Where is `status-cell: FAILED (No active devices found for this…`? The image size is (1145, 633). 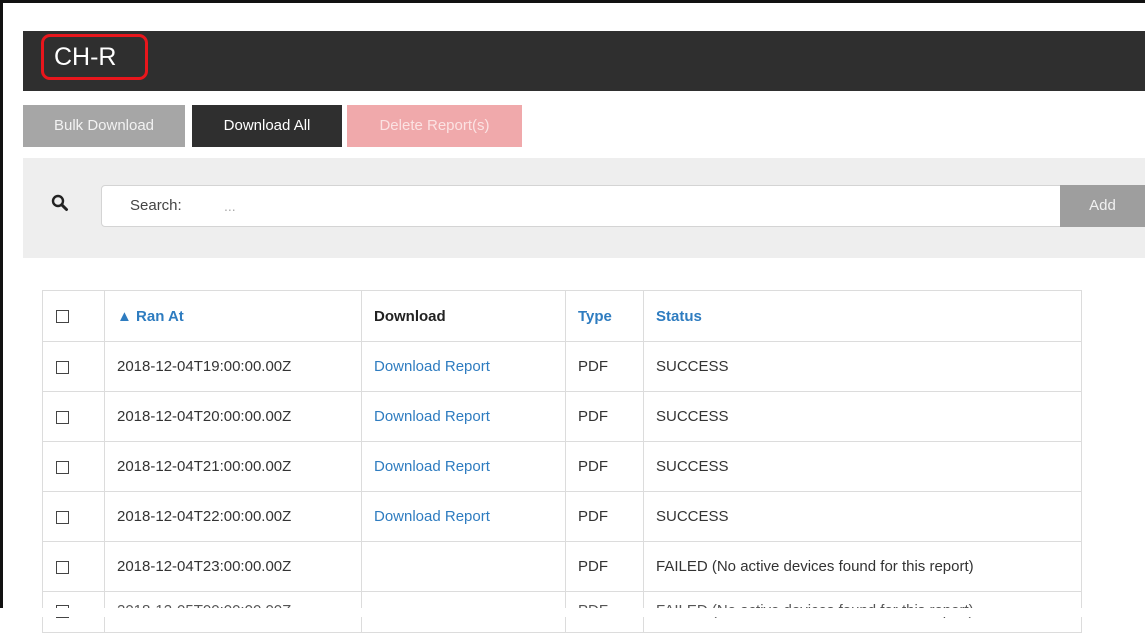 status-cell: FAILED (No active devices found for this… is located at coordinates (862, 566).